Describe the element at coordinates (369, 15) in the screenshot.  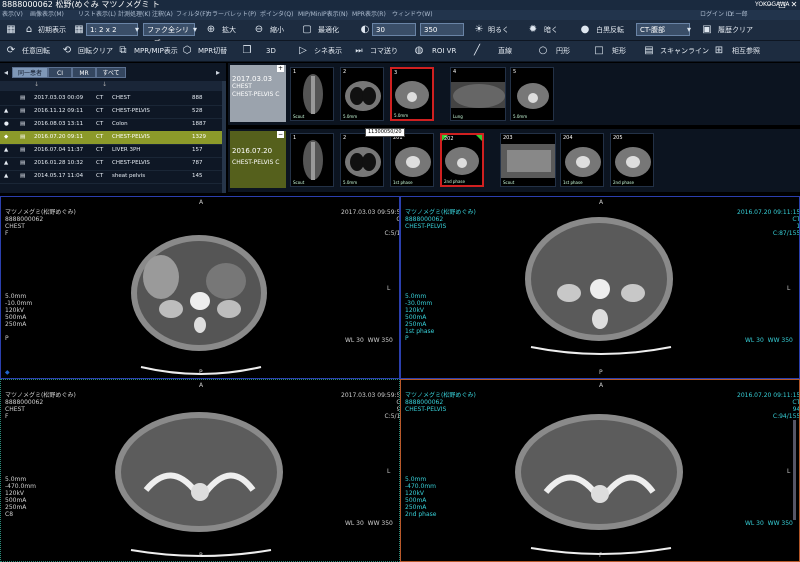
I see `menu-item-mpr: MPR表示(R)` at that location.